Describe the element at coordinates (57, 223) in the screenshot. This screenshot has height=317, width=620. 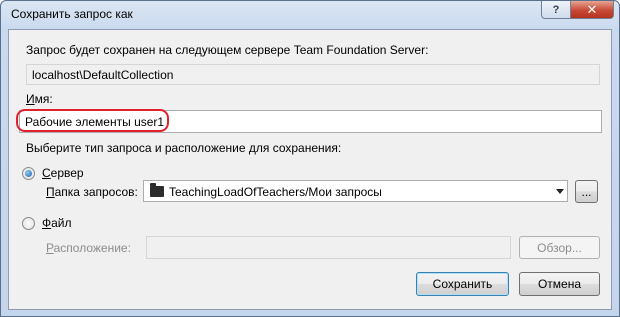
I see `file-radio-label: Файл` at that location.